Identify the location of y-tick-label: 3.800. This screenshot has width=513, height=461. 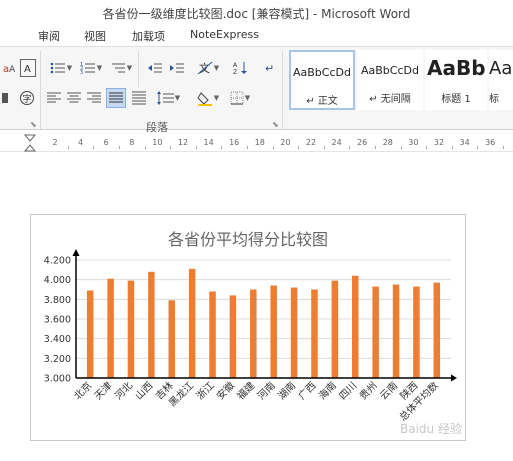
(57, 300).